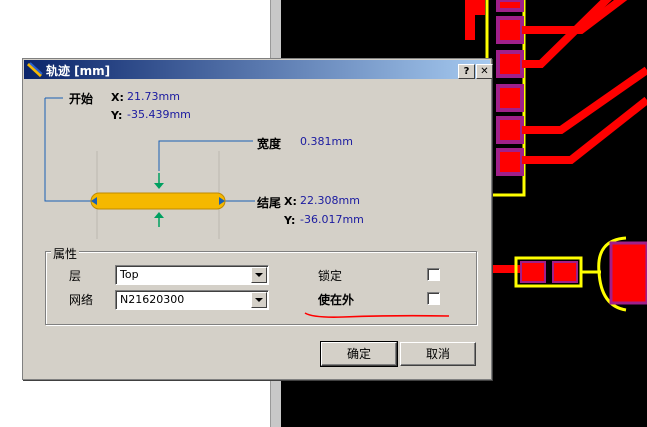 The height and width of the screenshot is (427, 647). Describe the element at coordinates (117, 115) in the screenshot. I see `start-y-axis: Y:` at that location.